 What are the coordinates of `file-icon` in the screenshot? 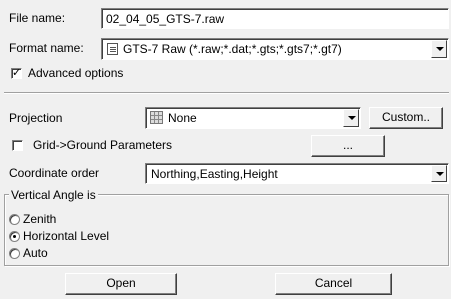 It's located at (112, 49).